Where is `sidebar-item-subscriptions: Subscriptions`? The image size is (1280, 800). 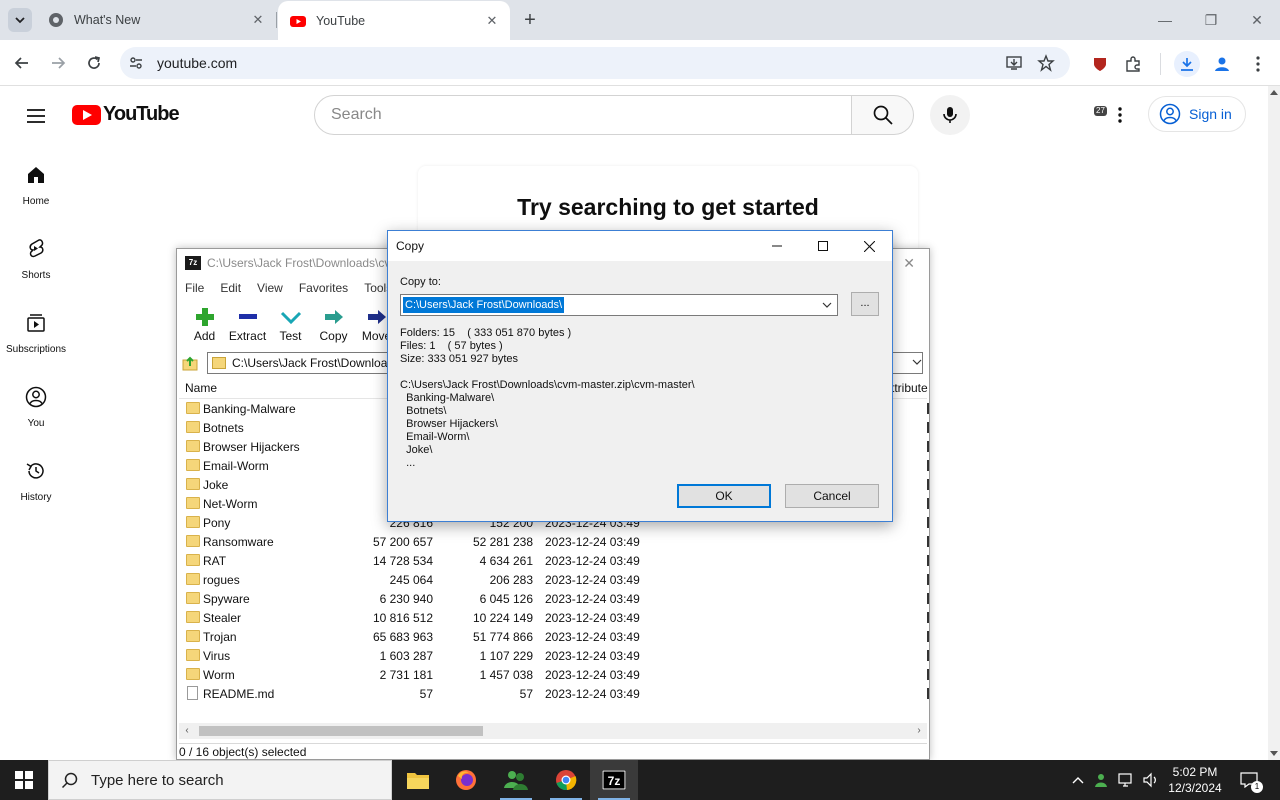 sidebar-item-subscriptions: Subscriptions is located at coordinates (36, 333).